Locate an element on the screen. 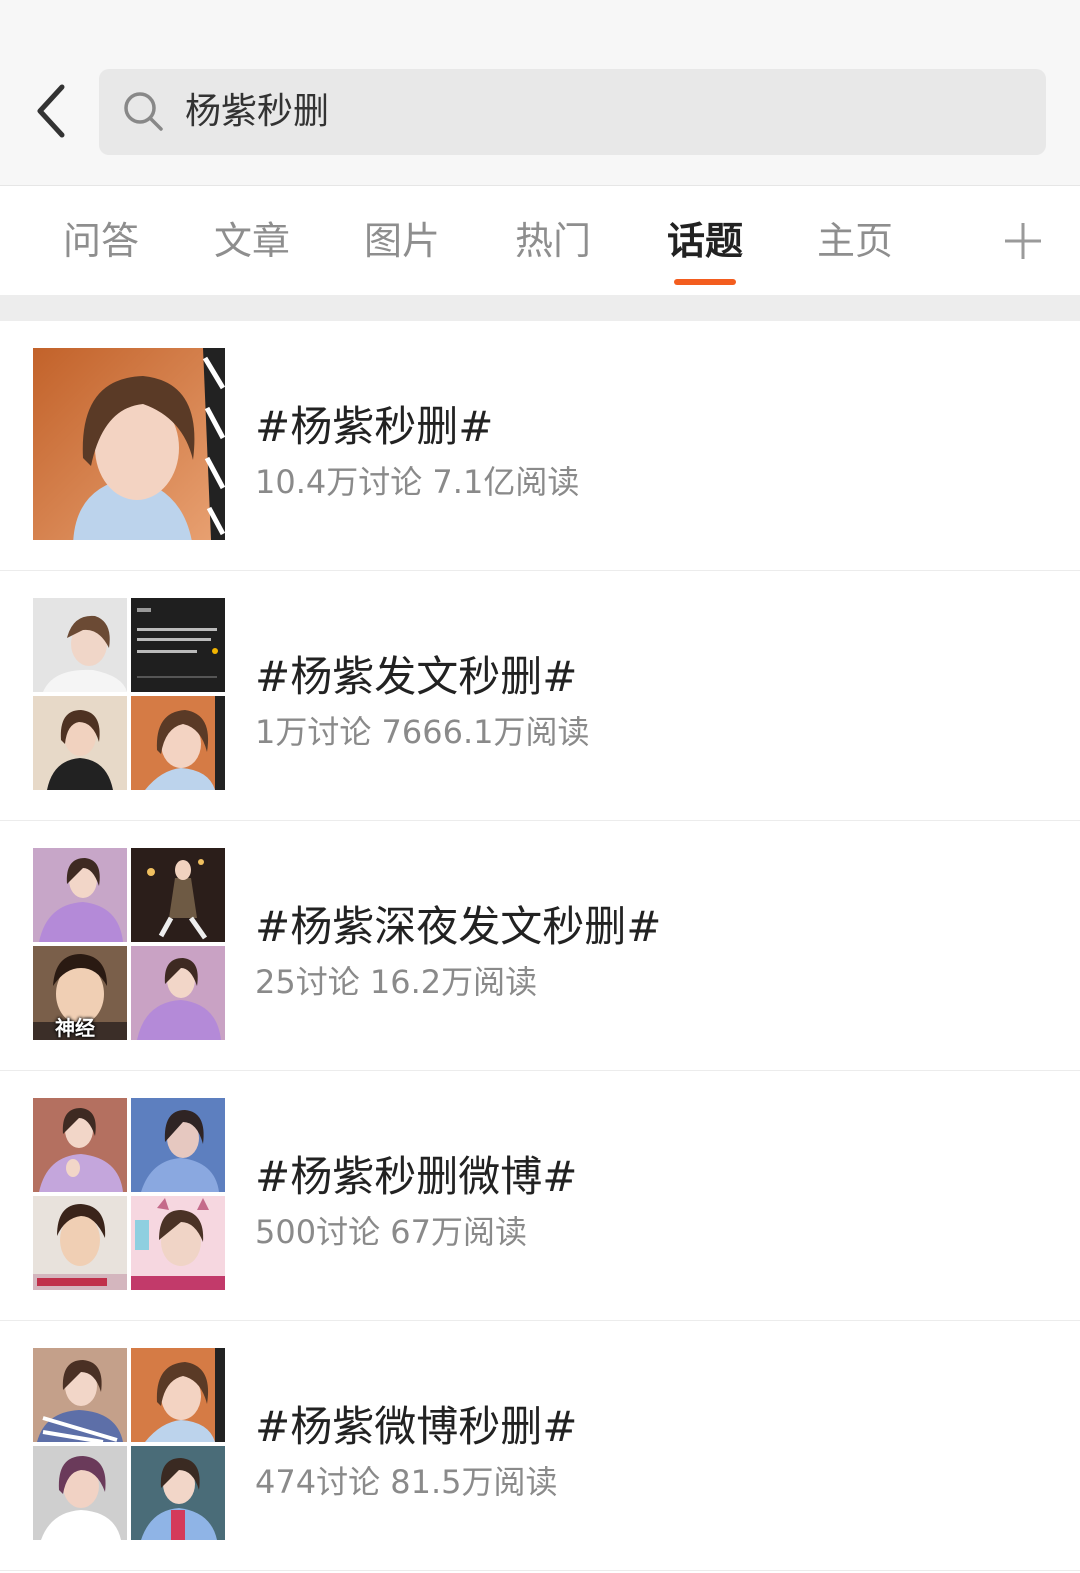 The height and width of the screenshot is (1573, 1080). chevron-left-icon is located at coordinates (51, 111).